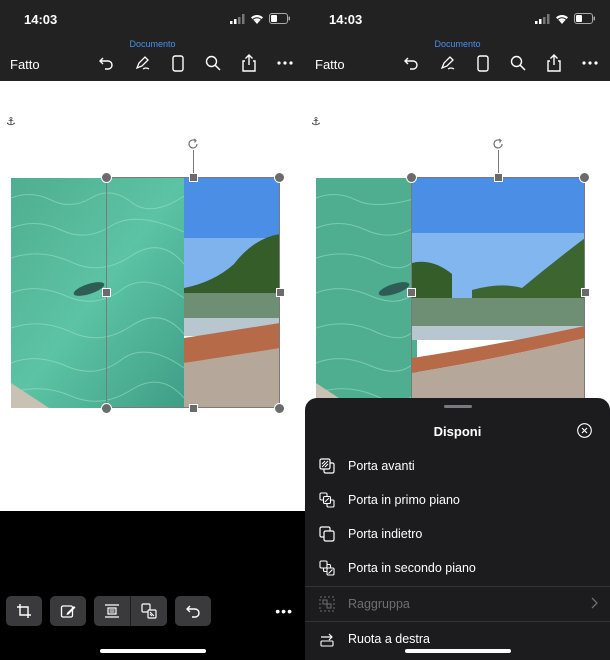 Image resolution: width=610 pixels, height=660 pixels. Describe the element at coordinates (327, 500) in the screenshot. I see `bring-to-front-icon` at that location.